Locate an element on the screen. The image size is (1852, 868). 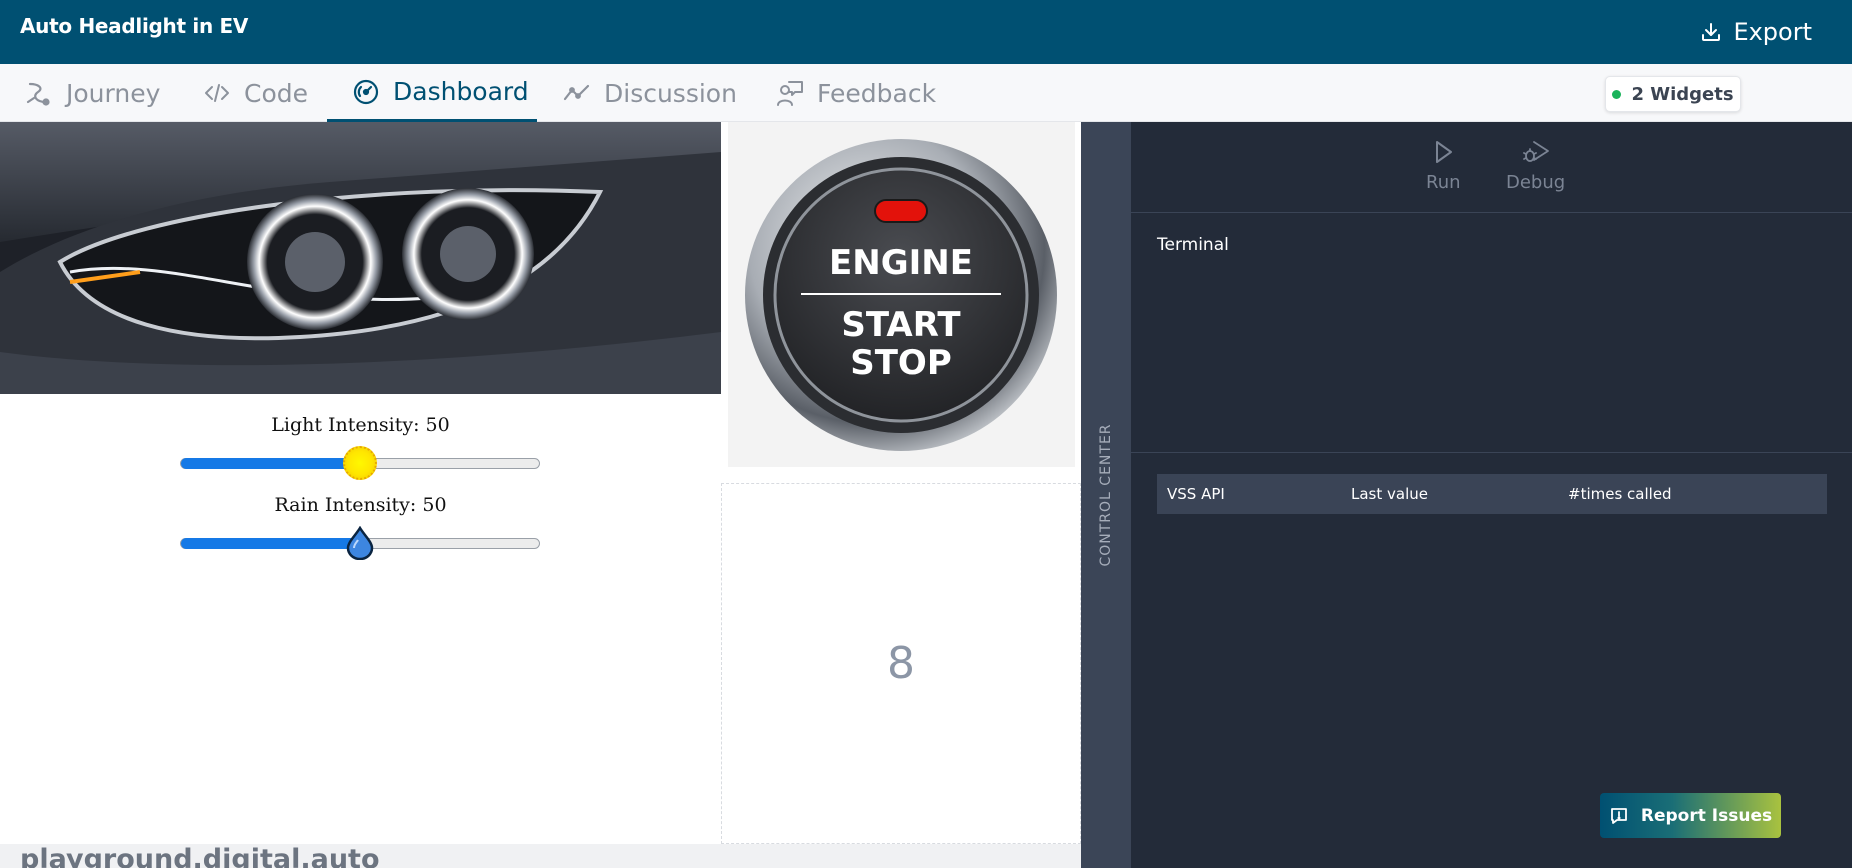
vss-api-table-header: VSS API Last value #times called is located at coordinates (1492, 494).